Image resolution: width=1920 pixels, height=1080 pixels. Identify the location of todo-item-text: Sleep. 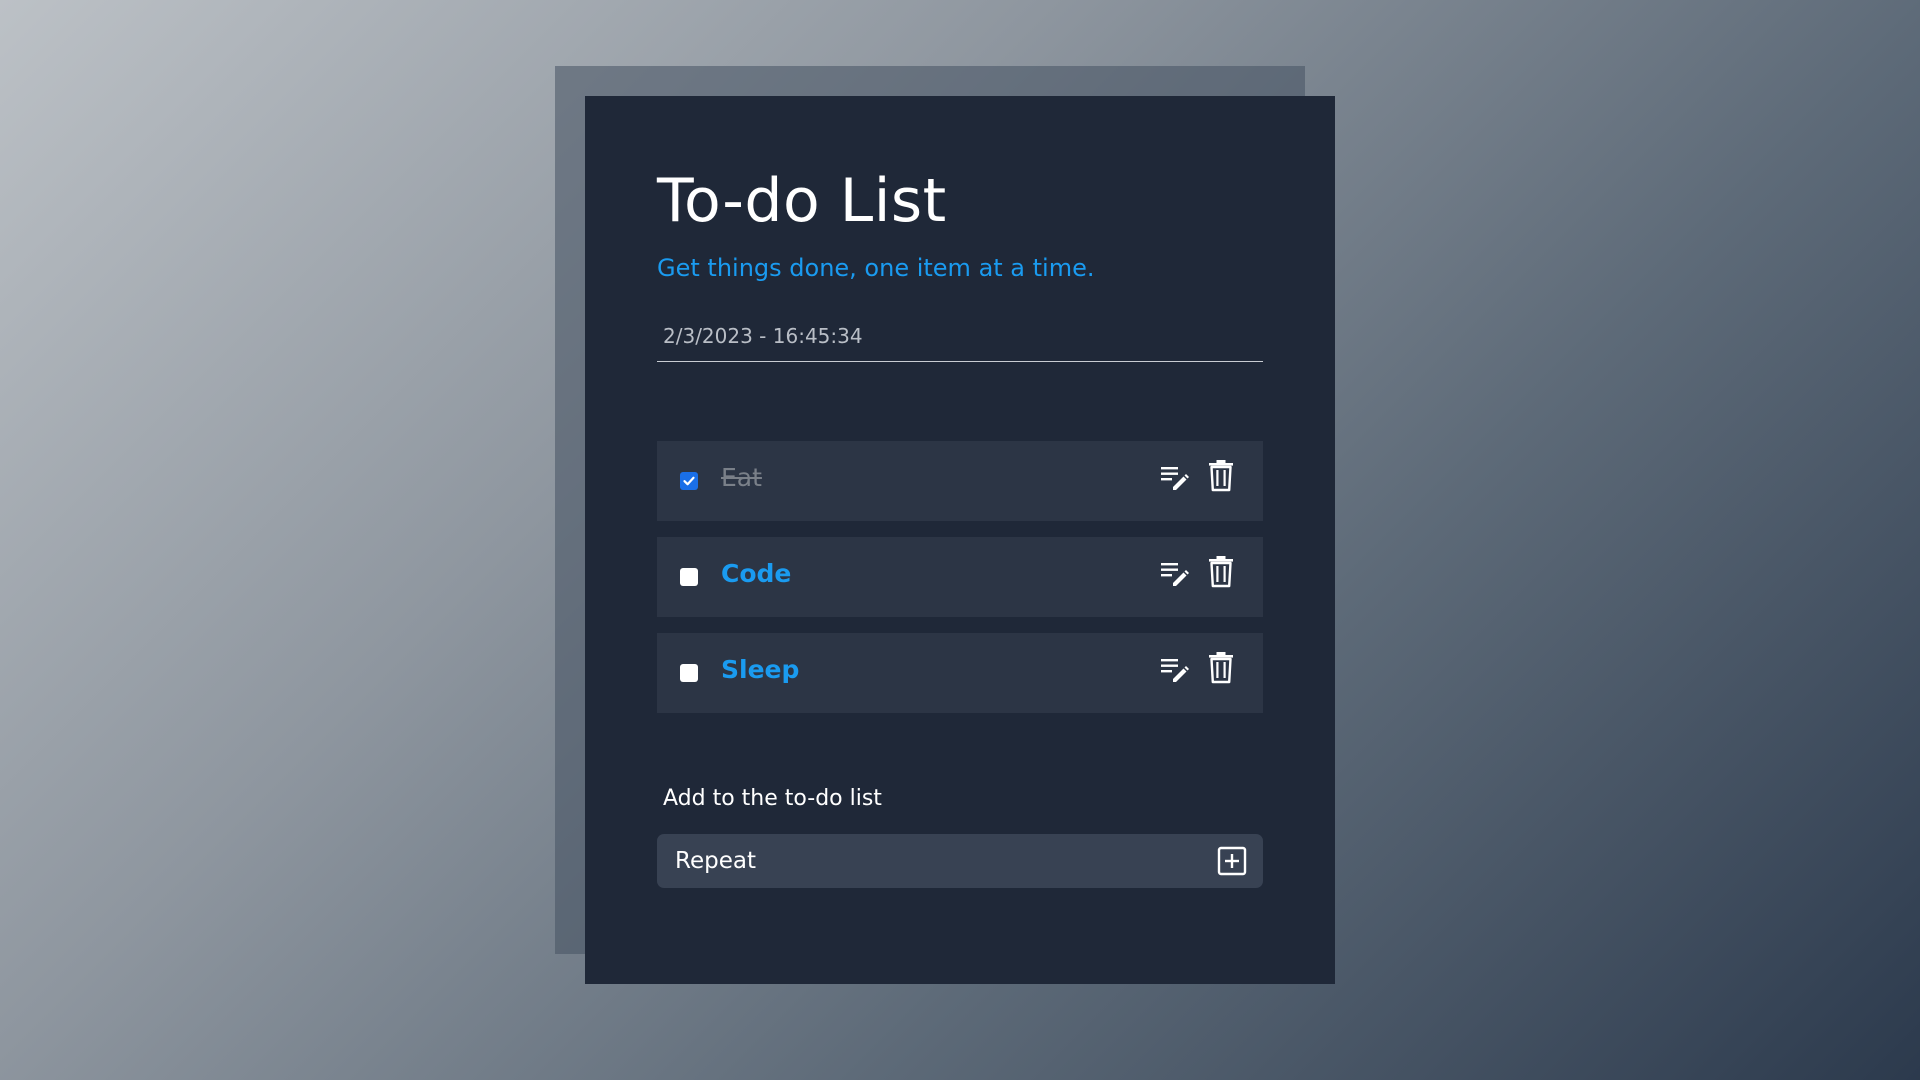
(760, 669).